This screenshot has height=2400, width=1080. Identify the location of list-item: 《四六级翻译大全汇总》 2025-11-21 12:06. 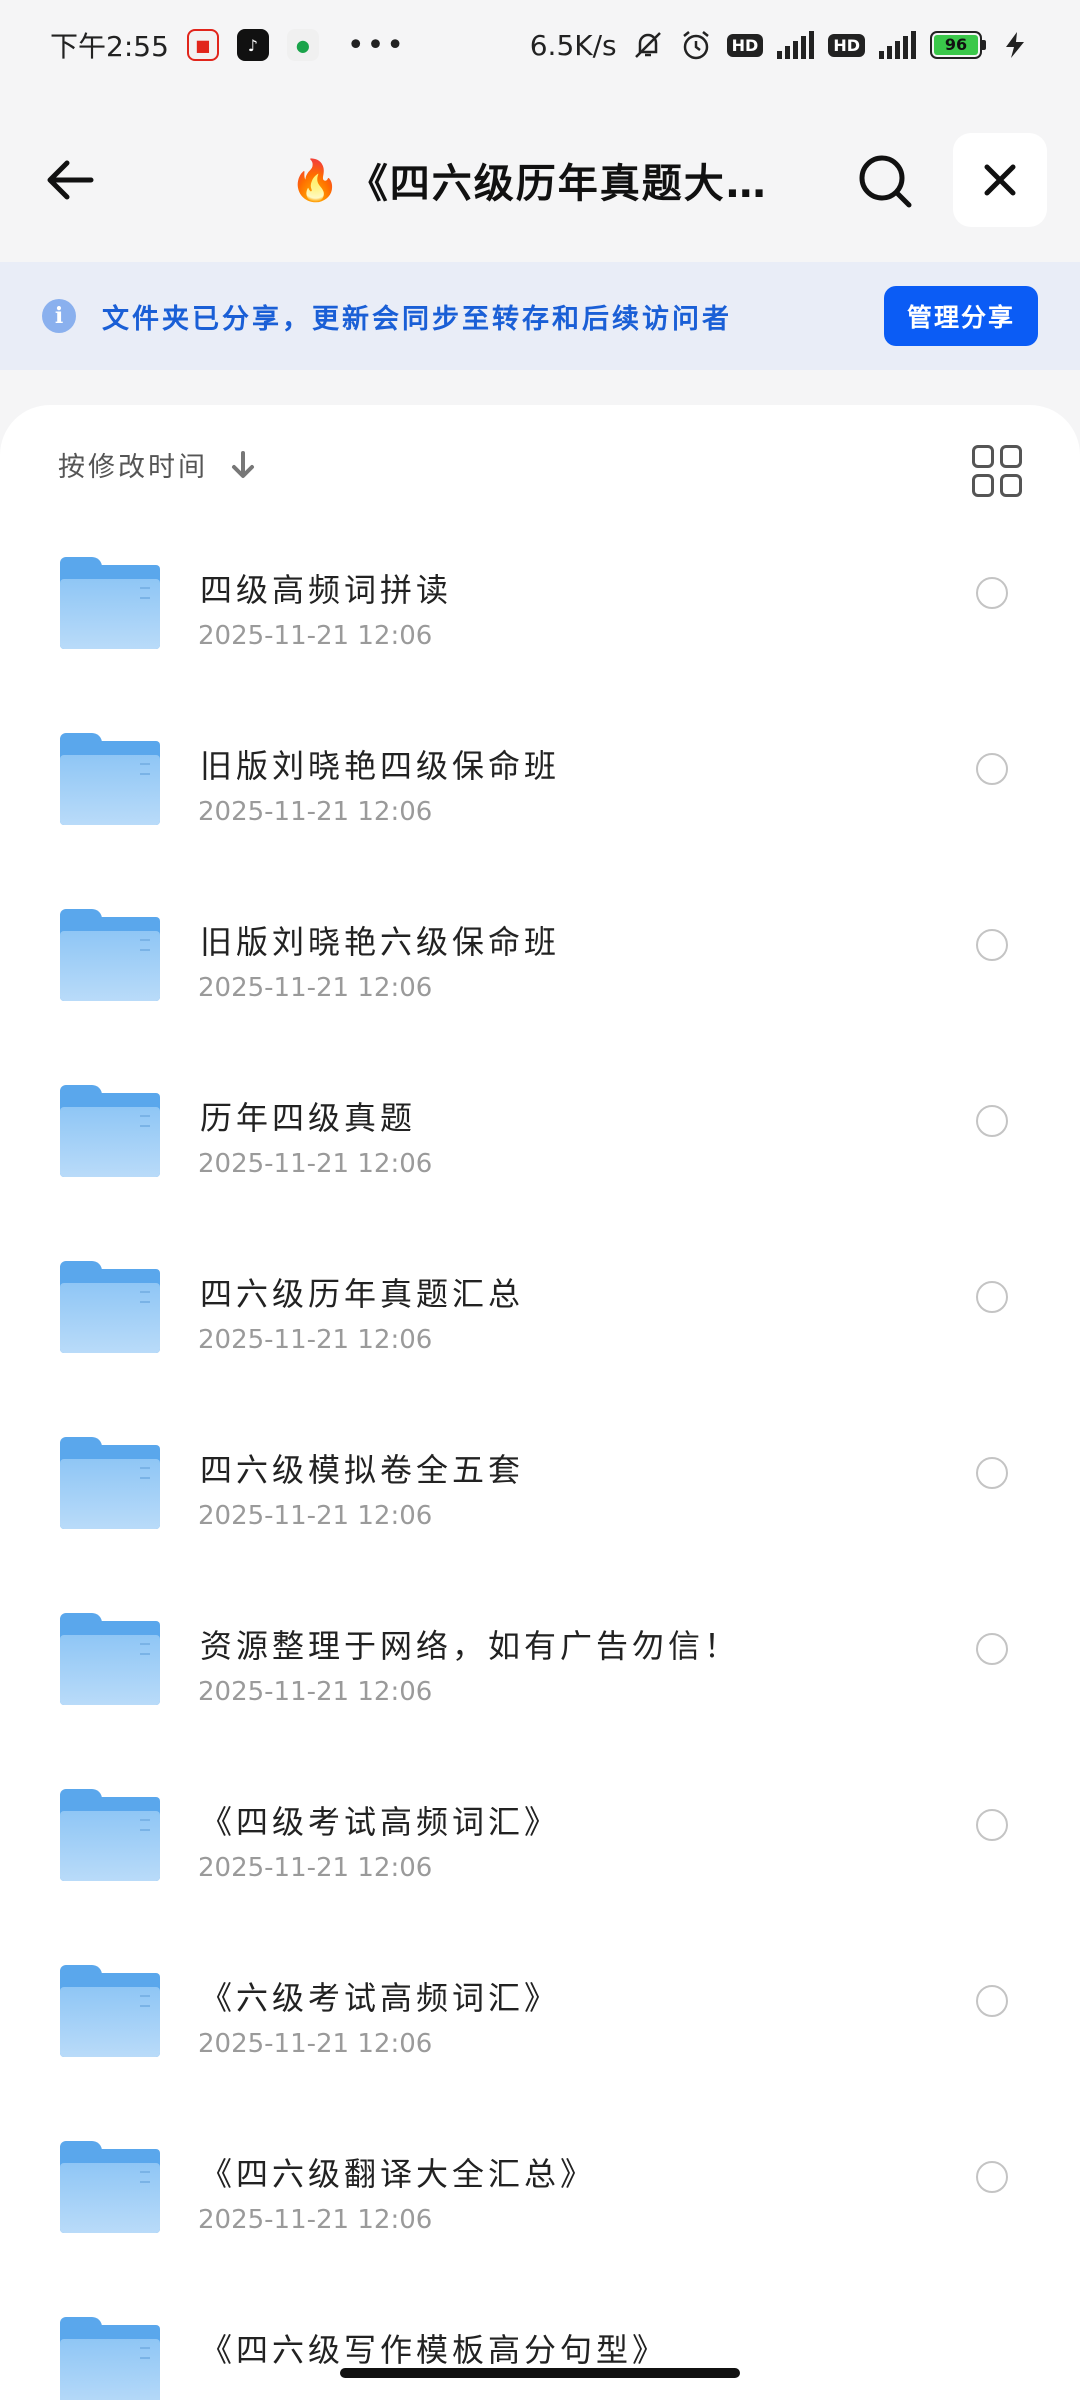
(540, 2215).